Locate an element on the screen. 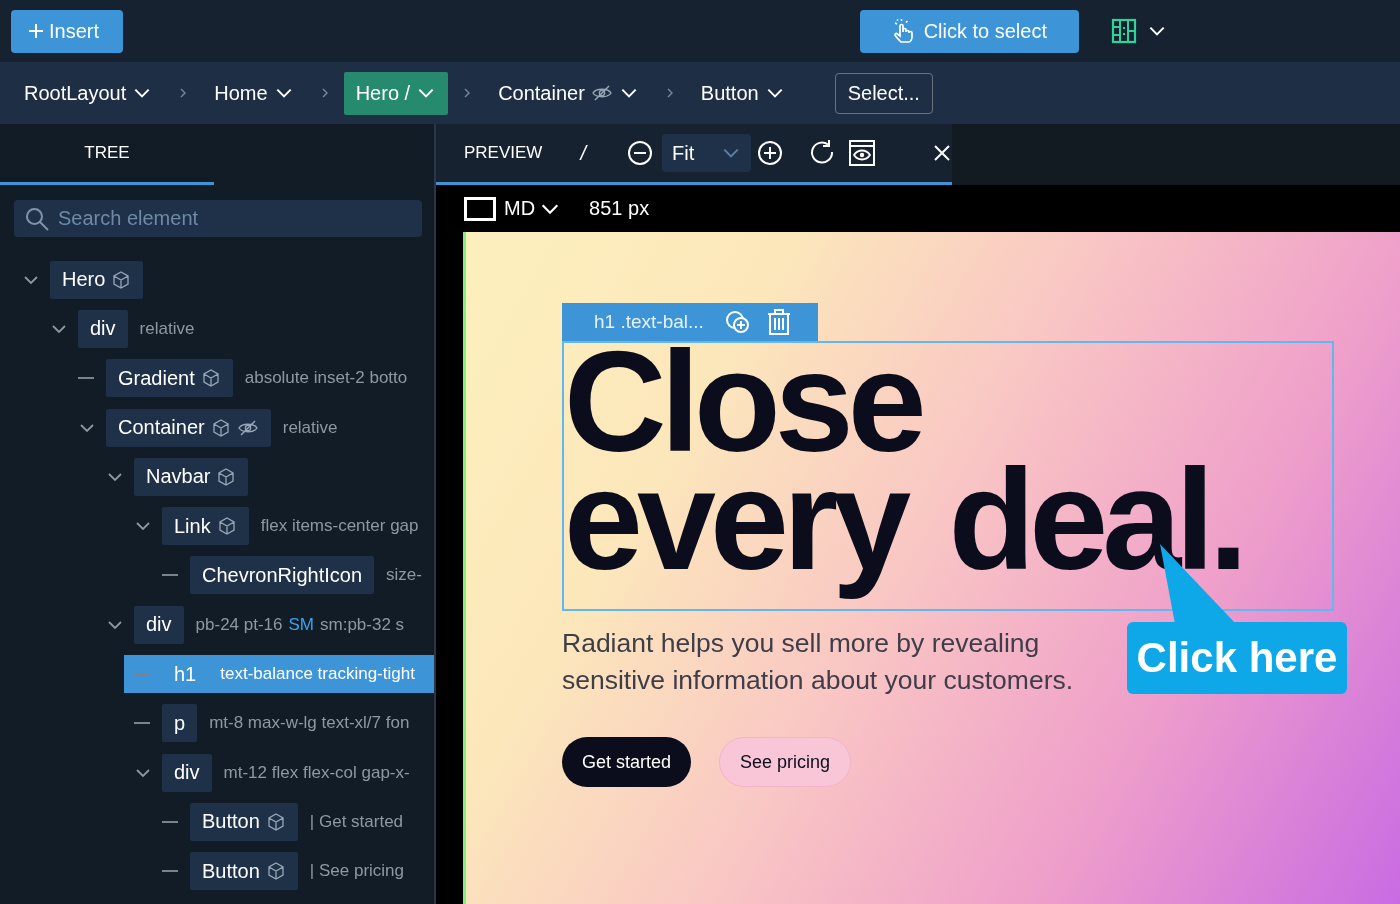 Image resolution: width=1400 pixels, height=904 pixels. breadcrumb-item: RootLayout is located at coordinates (88, 93).